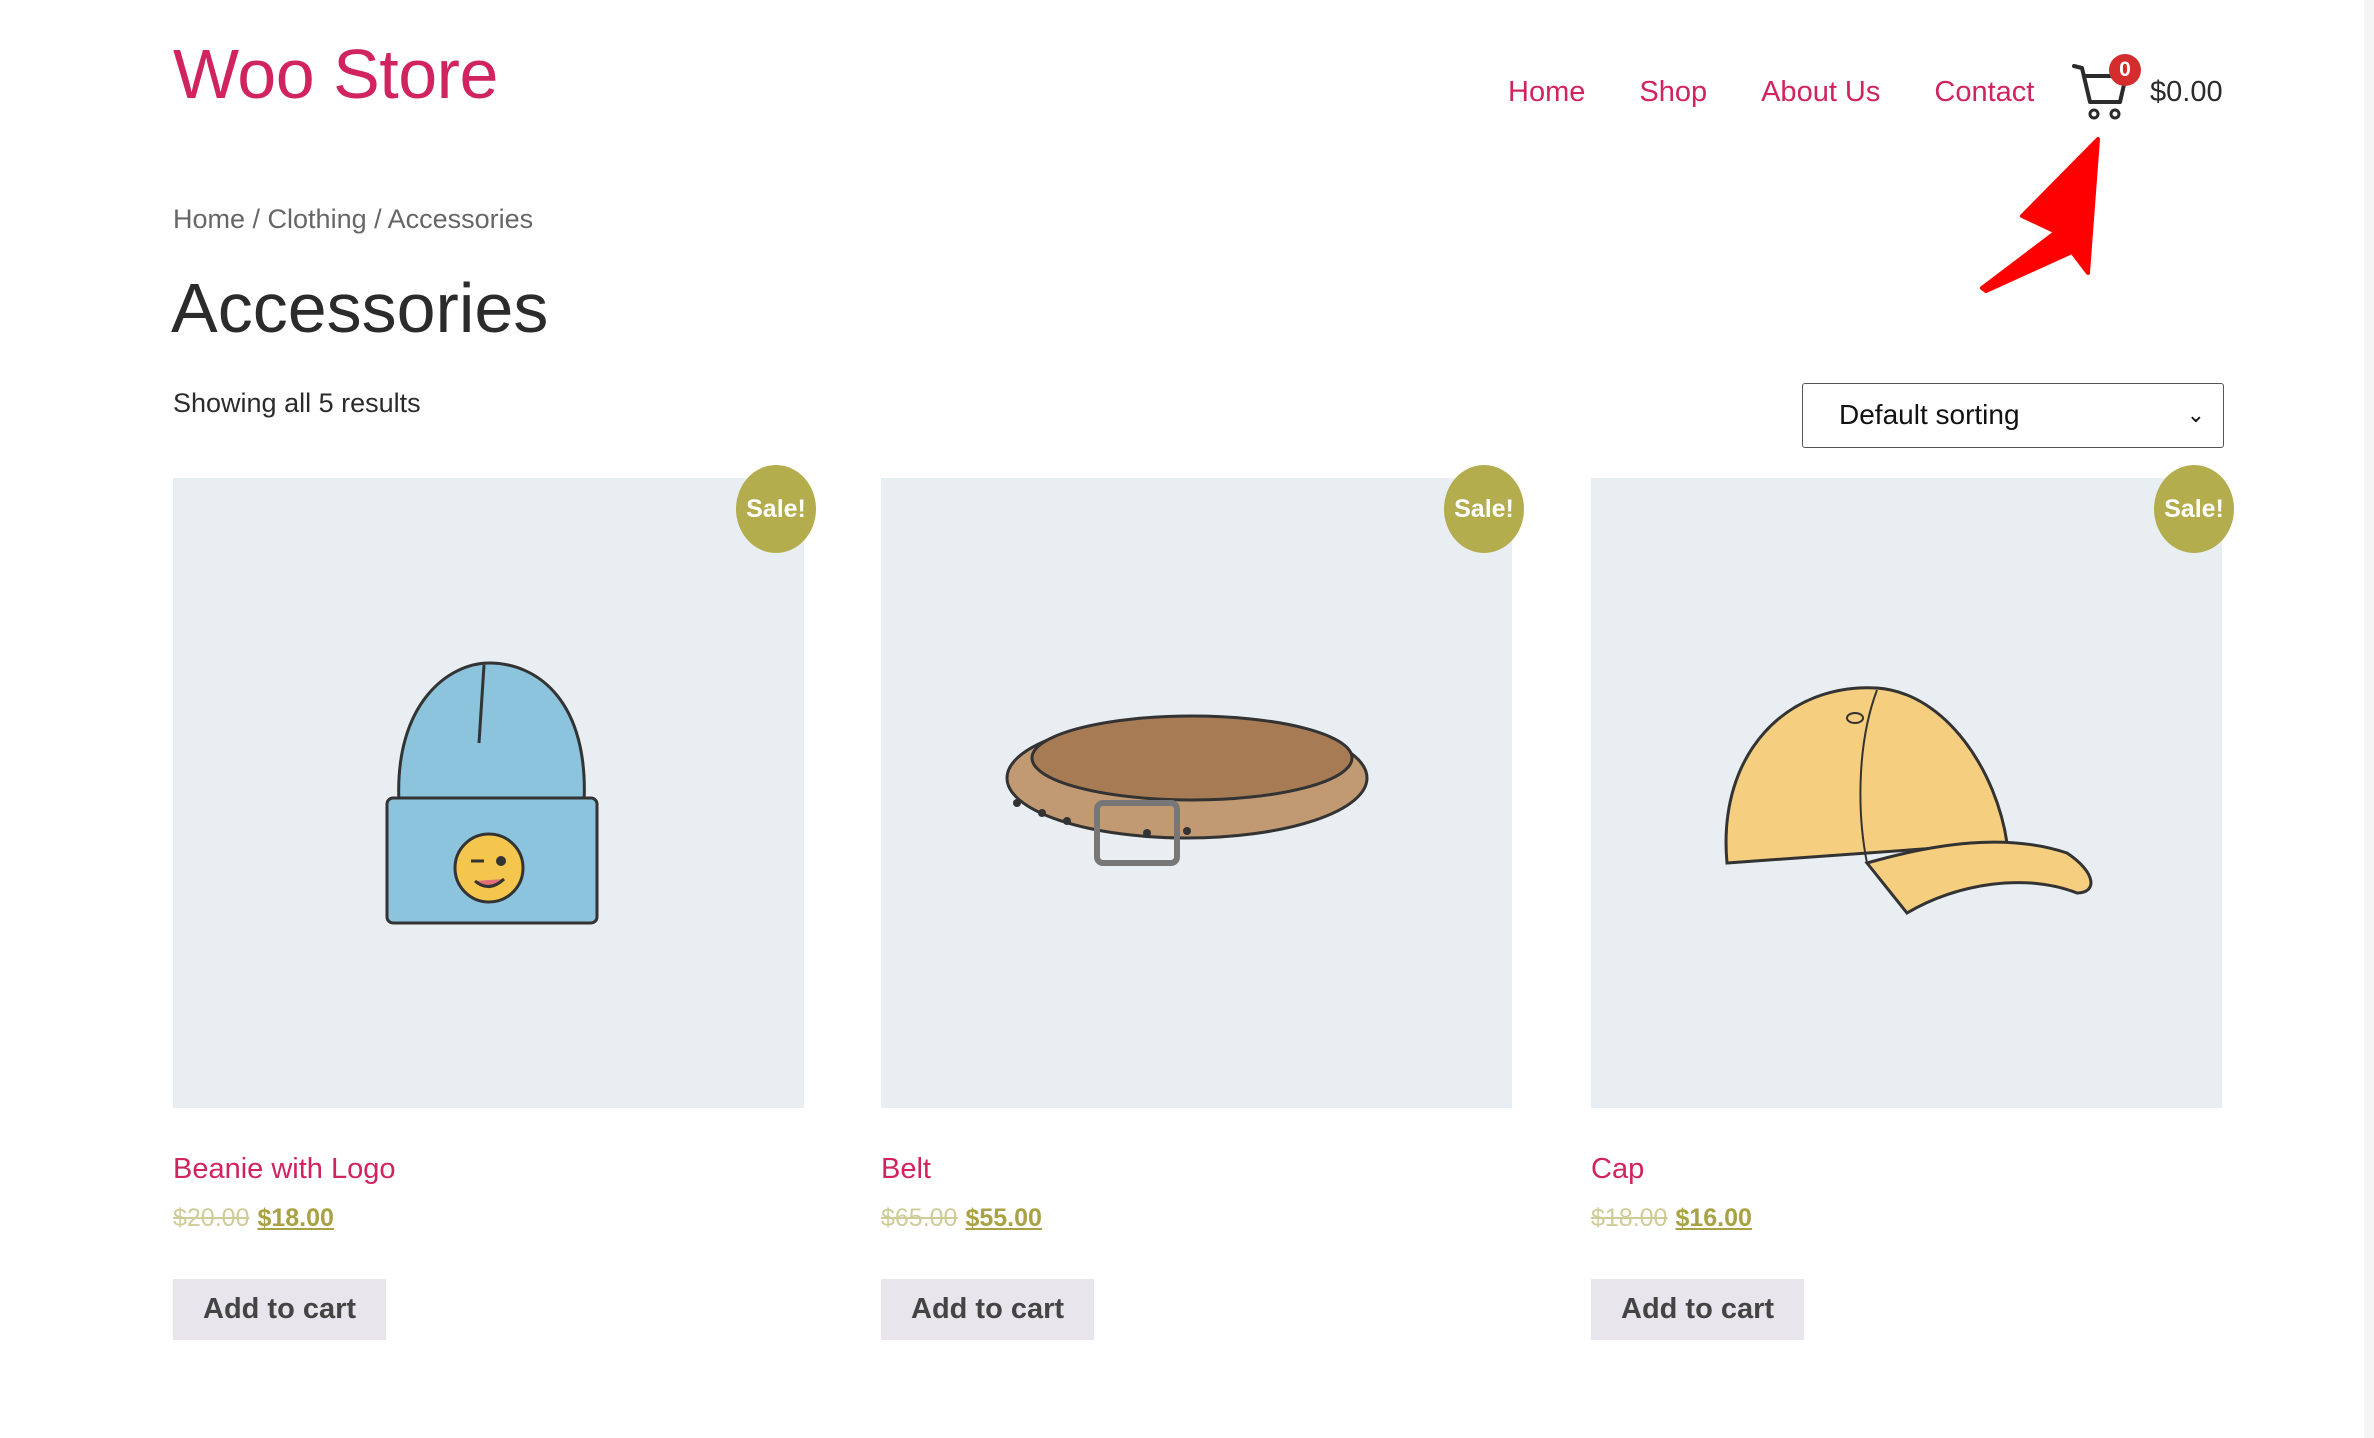 This screenshot has width=2374, height=1438. What do you see at coordinates (1984, 92) in the screenshot?
I see `nav-contact: Contact` at bounding box center [1984, 92].